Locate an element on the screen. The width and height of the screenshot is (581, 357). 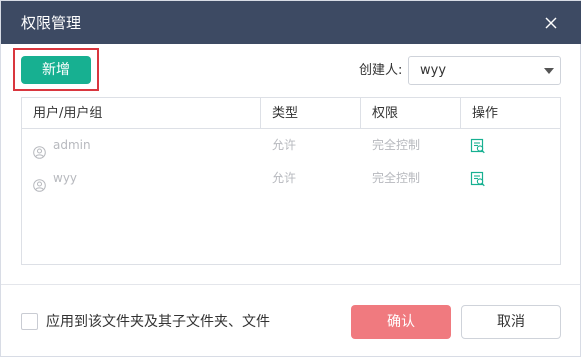
user-name: wyy is located at coordinates (65, 178).